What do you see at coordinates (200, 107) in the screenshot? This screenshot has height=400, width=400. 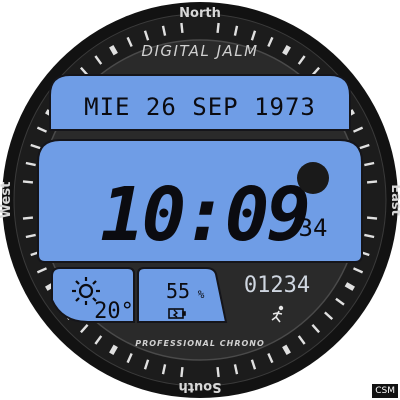 I see `date-text: MIE 26 SEP 1973` at bounding box center [200, 107].